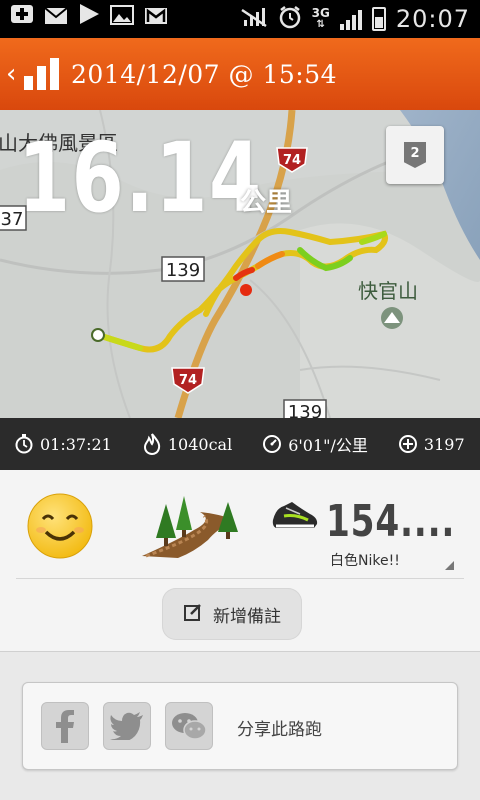 This screenshot has width=480, height=800. I want to click on shoe-icon, so click(295, 518).